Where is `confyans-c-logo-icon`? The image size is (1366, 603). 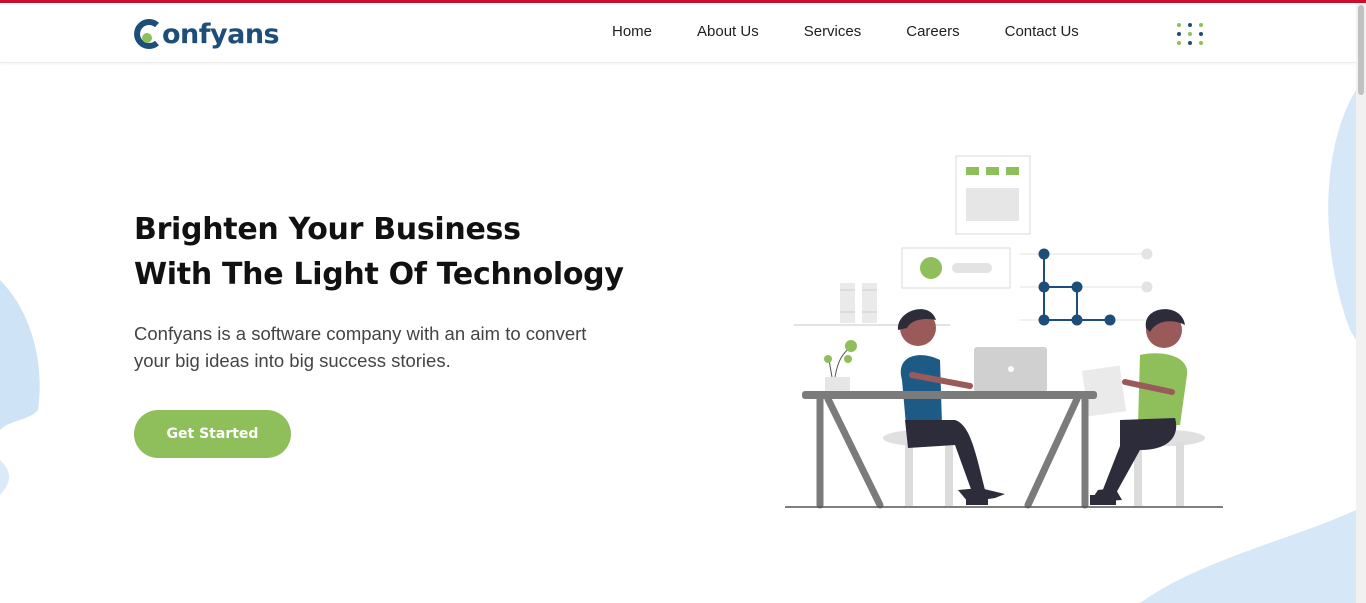 confyans-c-logo-icon is located at coordinates (147, 34).